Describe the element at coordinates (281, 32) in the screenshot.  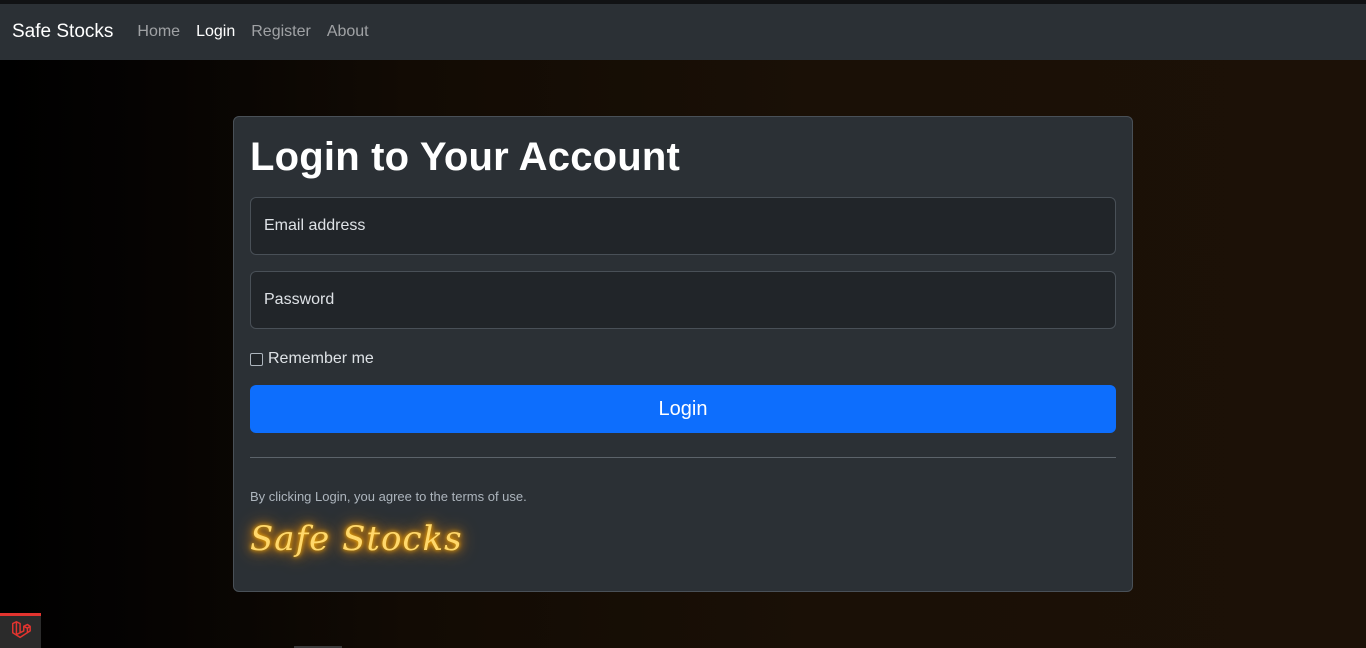
I see `nav-link-register: Register` at that location.